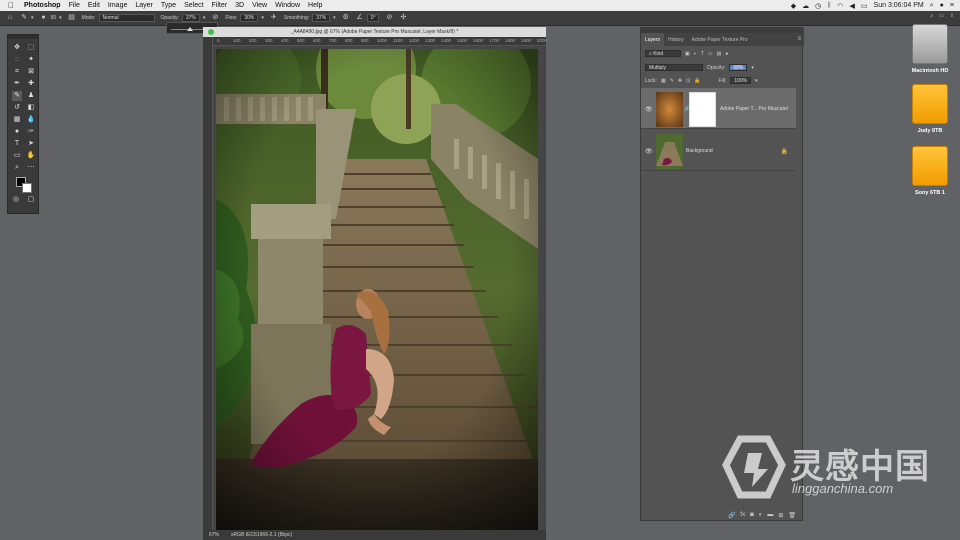 This screenshot has height=540, width=960. I want to click on pressure-size-icon: ⊘, so click(389, 18).